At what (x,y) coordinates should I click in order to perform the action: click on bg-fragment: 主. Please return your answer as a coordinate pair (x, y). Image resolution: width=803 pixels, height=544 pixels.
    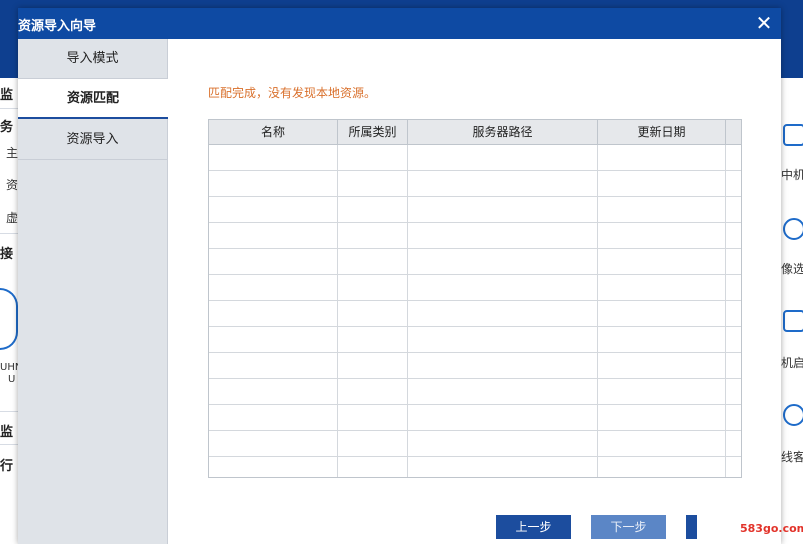
    Looking at the image, I should click on (12, 153).